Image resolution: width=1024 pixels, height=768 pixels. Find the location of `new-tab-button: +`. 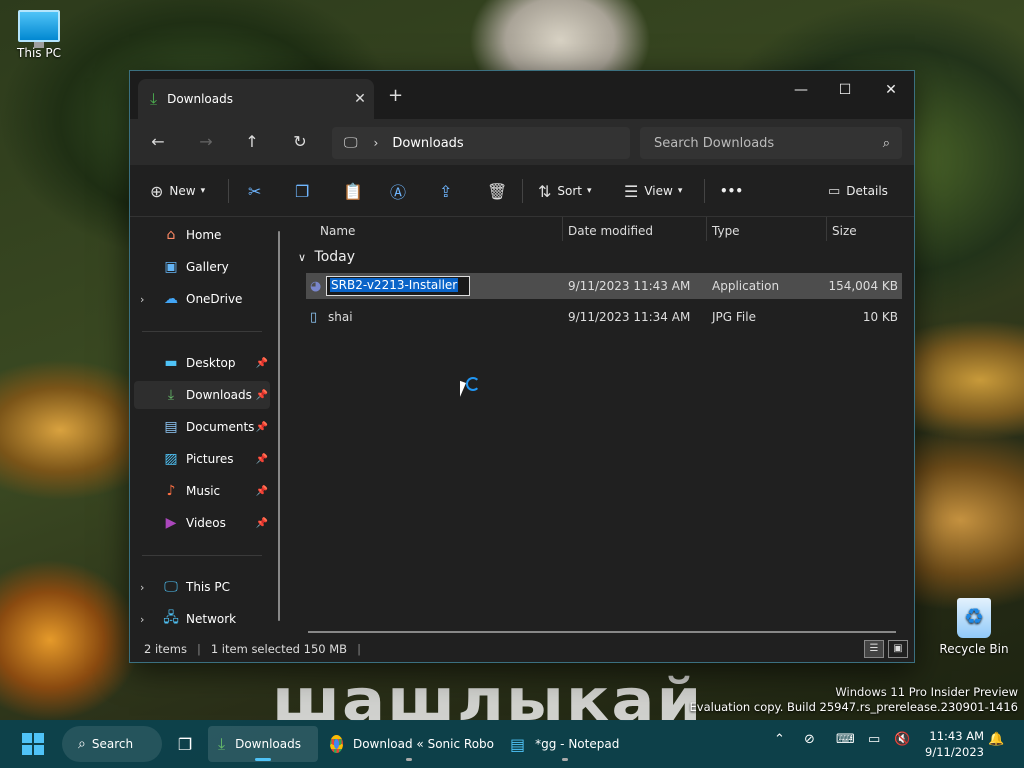

new-tab-button: + is located at coordinates (395, 95).